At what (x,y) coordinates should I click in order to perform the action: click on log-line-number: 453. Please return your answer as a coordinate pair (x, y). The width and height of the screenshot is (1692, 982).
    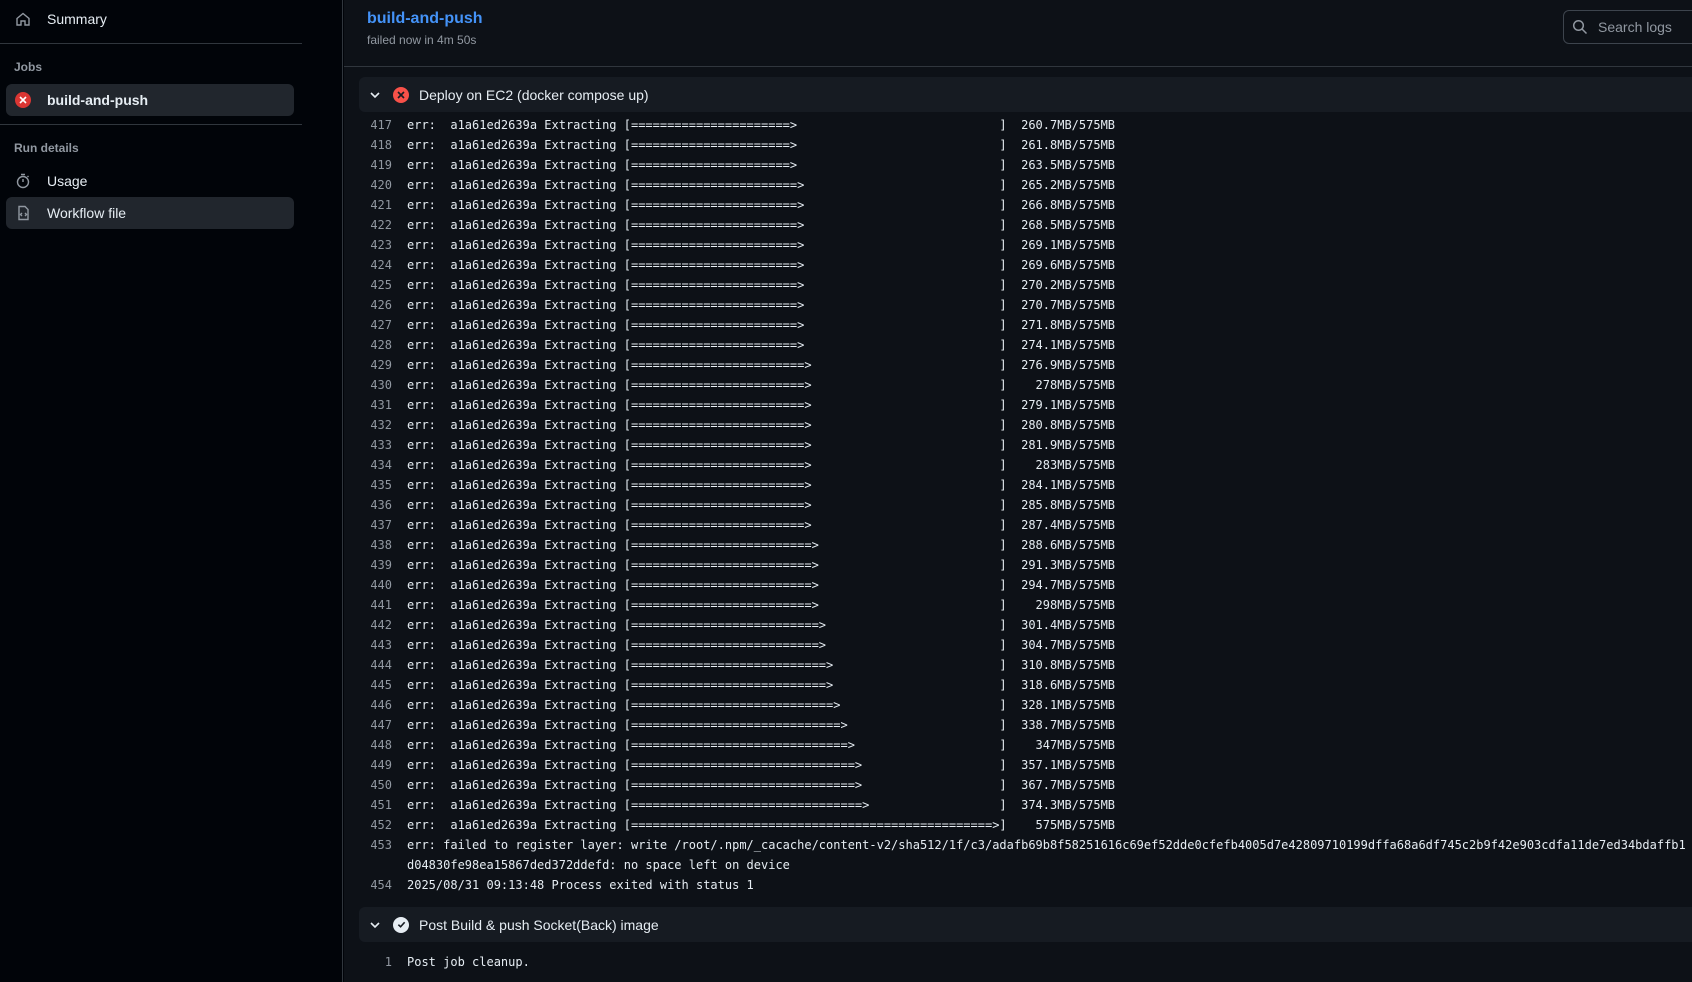
    Looking at the image, I should click on (375, 855).